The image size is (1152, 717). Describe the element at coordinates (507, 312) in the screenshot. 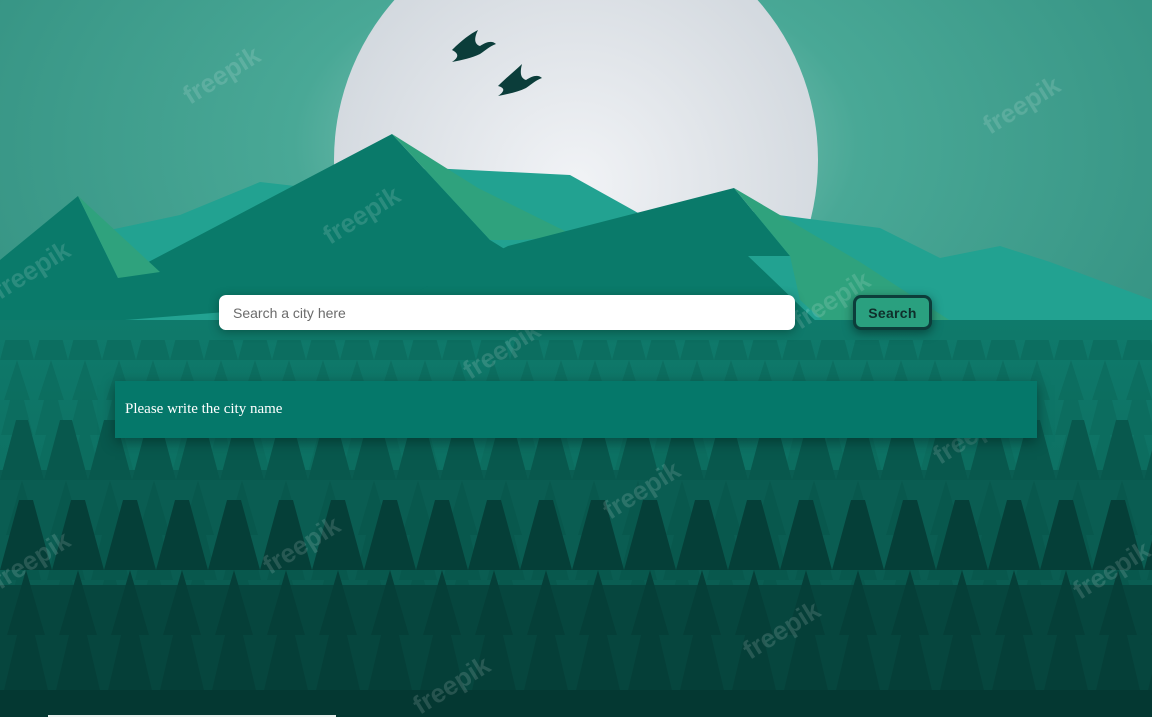

I see `city-search-input` at that location.